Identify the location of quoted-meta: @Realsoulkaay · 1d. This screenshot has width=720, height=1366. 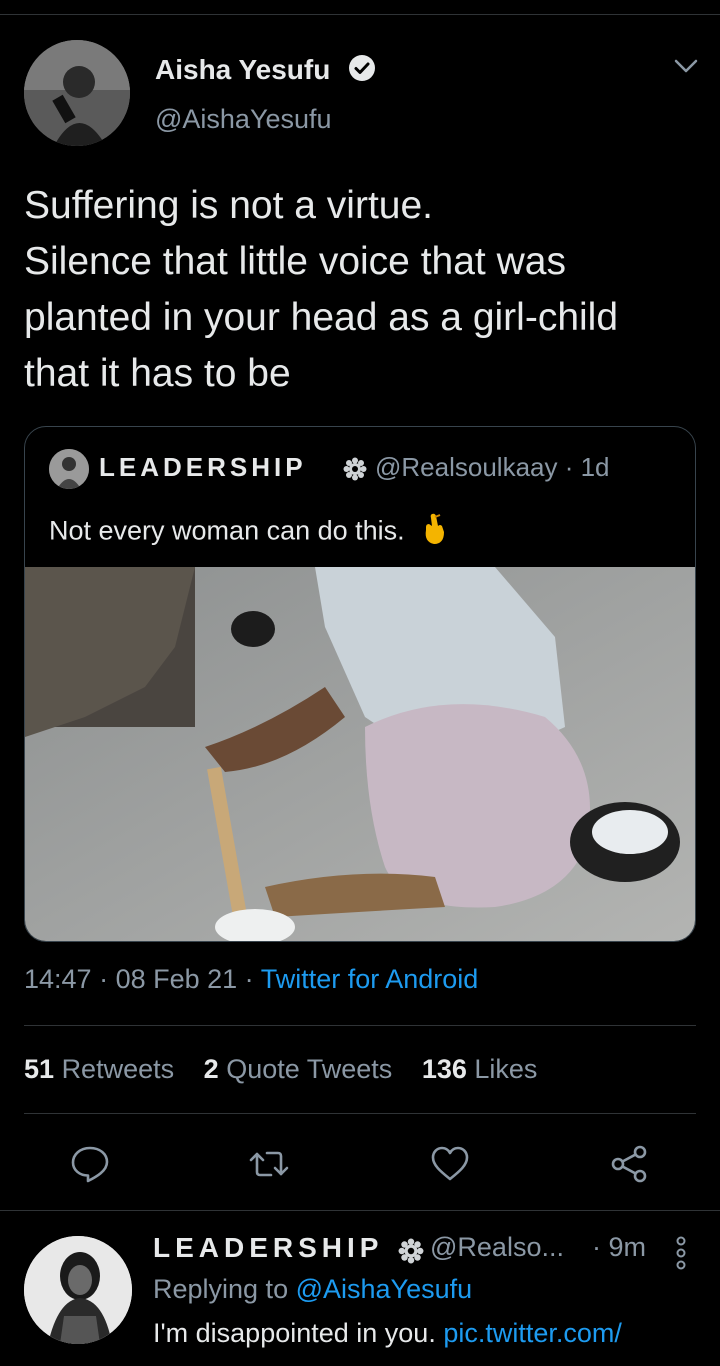
(492, 467).